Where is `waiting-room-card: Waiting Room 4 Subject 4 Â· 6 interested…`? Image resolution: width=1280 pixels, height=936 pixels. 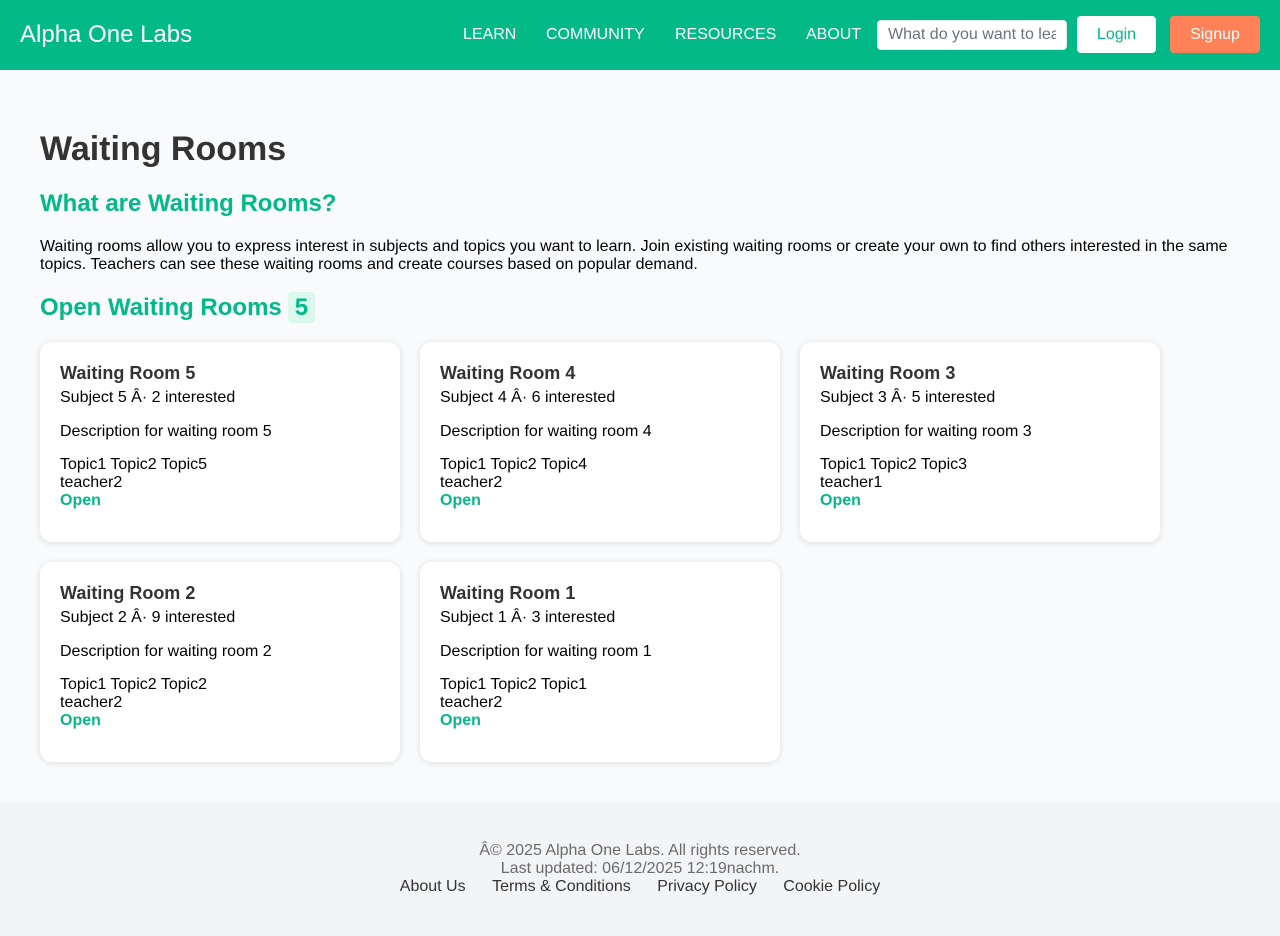 waiting-room-card: Waiting Room 4 Subject 4 Â· 6 interested… is located at coordinates (600, 442).